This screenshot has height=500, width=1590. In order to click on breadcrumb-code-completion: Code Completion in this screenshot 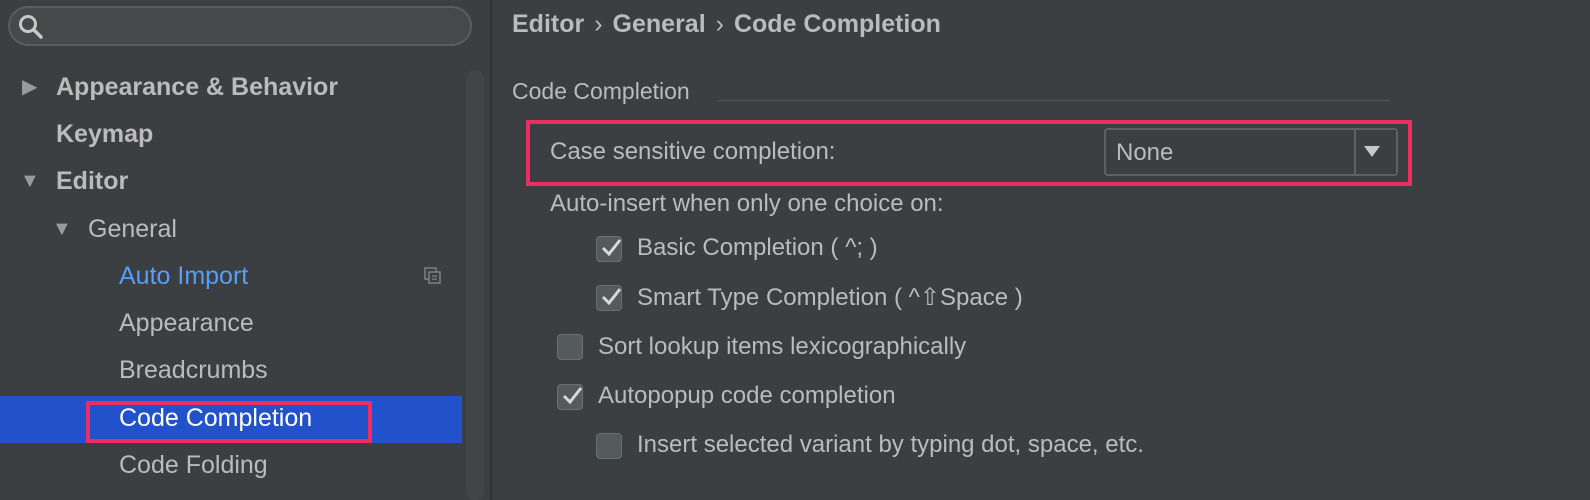, I will do `click(837, 24)`.